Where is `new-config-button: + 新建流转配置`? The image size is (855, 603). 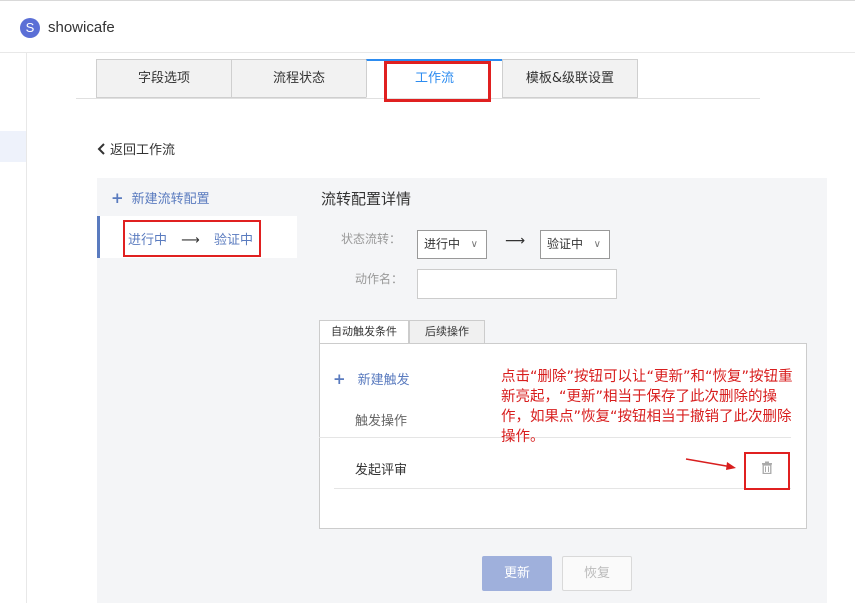
new-config-button: + 新建流转配置 is located at coordinates (160, 197).